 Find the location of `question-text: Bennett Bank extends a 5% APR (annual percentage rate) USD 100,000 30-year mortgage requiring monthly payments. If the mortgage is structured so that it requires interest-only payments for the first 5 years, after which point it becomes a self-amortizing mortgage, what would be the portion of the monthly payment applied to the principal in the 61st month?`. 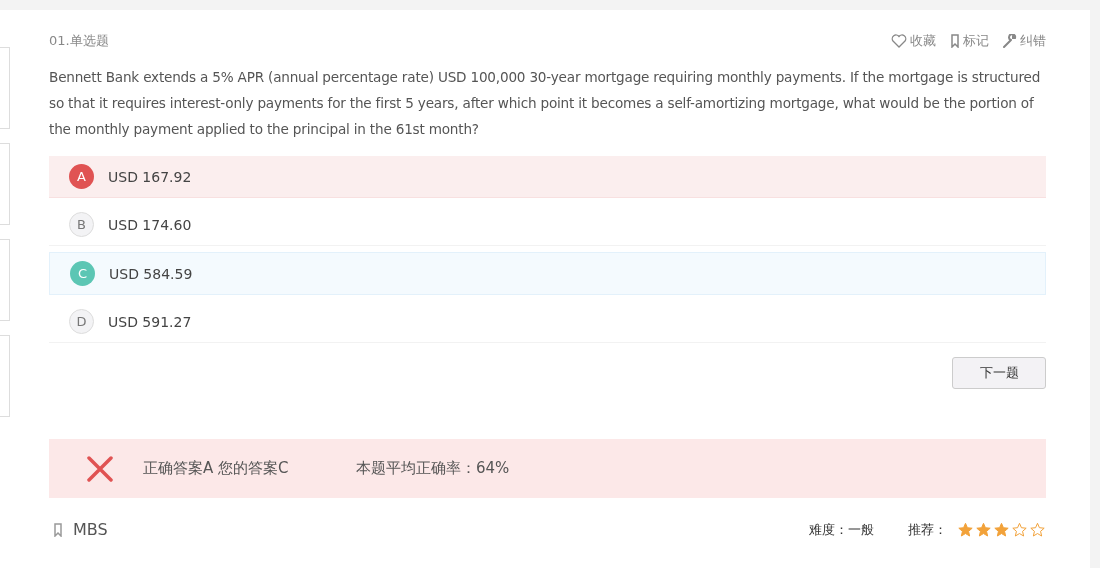

question-text: Bennett Bank extends a 5% APR (annual percentage rate) USD 100,000 30-year mortgage requiring monthly payments. If the mortgage is structured so that it requires interest-only payments for the first 5 years, after which point it becomes a self-amortizing mortgage, what would be the portion of the monthly payment applied to the principal in the 61st month? is located at coordinates (545, 103).